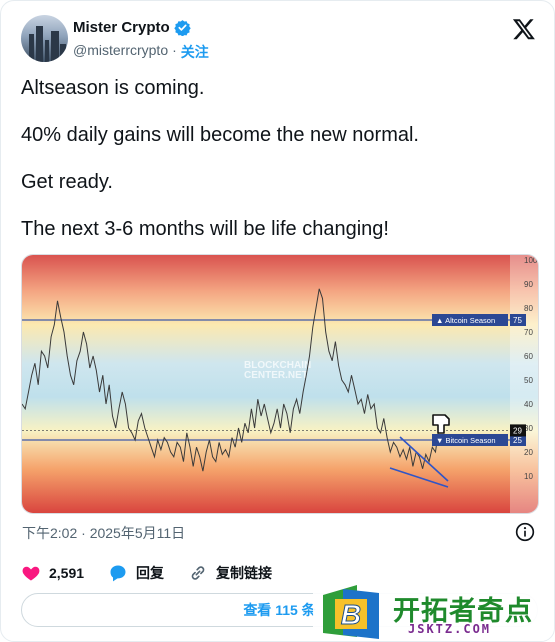  I want to click on tweet-actions: 2,591 回复 复制链接, so click(158, 573).